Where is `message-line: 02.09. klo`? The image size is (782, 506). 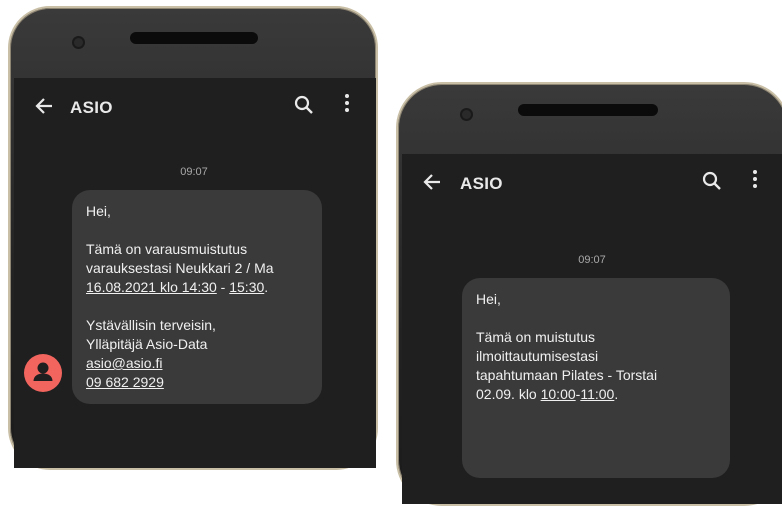 message-line: 02.09. klo is located at coordinates (508, 394).